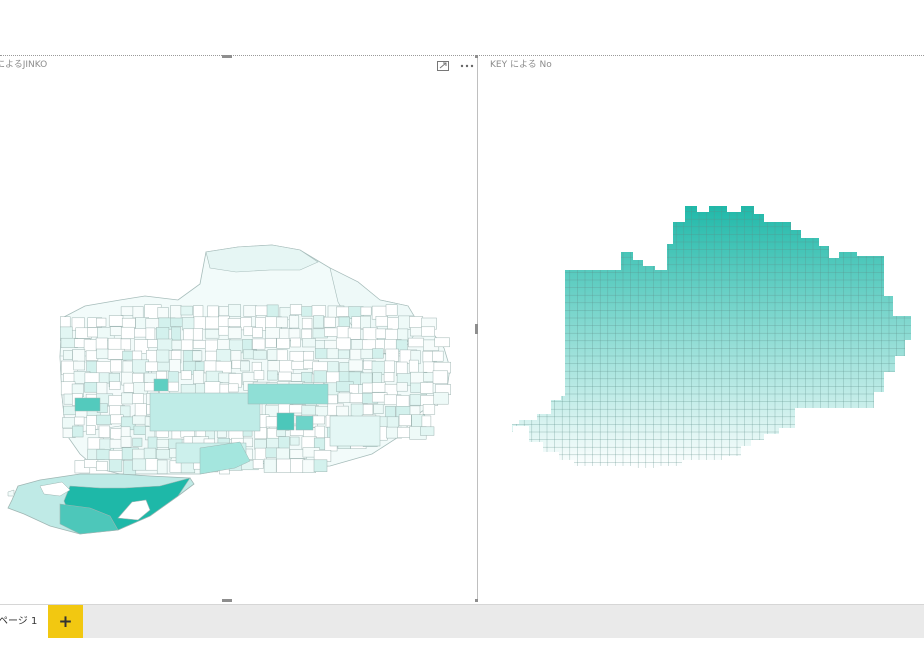 This screenshot has width=924, height=660. Describe the element at coordinates (476, 329) in the screenshot. I see `resize-handle-right` at that location.